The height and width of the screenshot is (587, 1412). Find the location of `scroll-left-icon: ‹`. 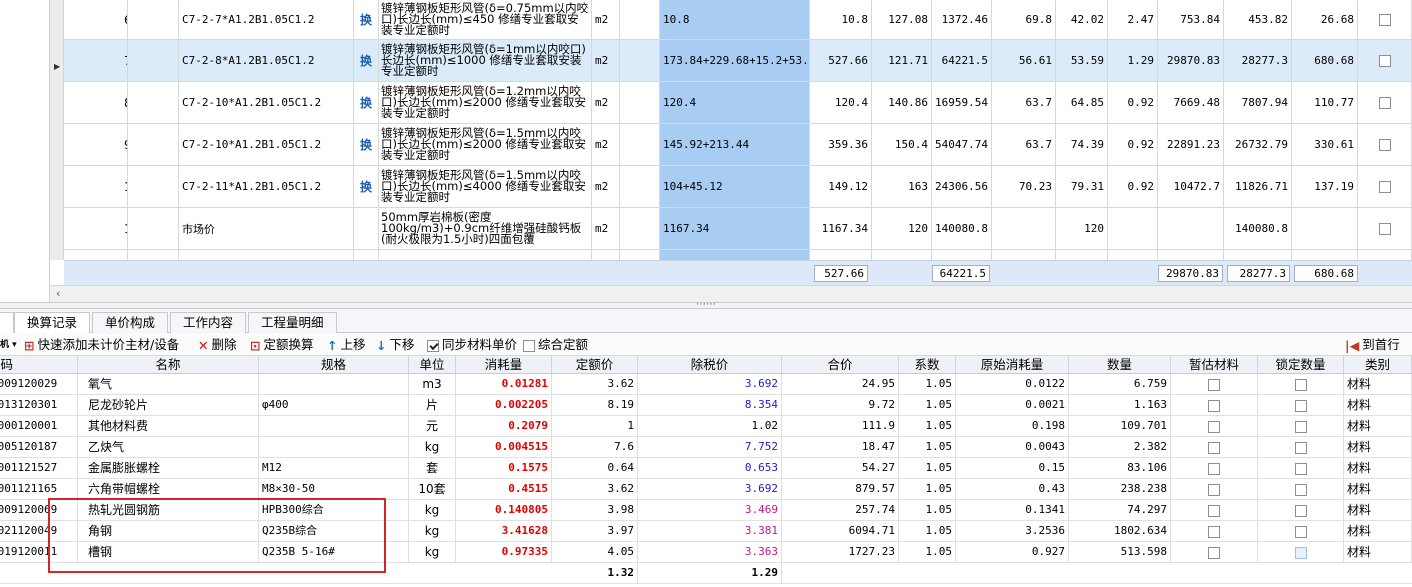

scroll-left-icon: ‹ is located at coordinates (58, 293).